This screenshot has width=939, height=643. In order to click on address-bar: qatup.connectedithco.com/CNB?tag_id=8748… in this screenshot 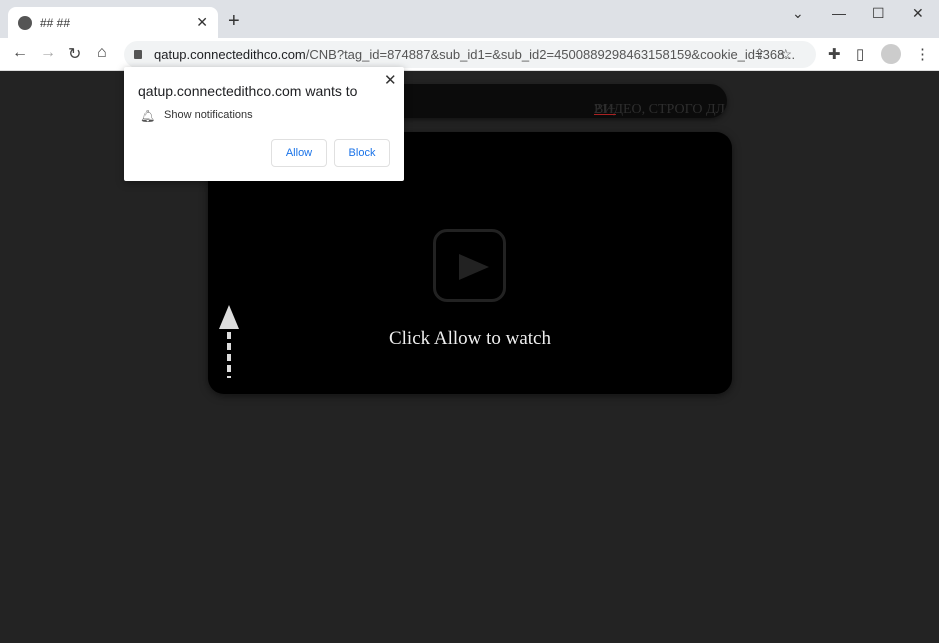, I will do `click(470, 54)`.